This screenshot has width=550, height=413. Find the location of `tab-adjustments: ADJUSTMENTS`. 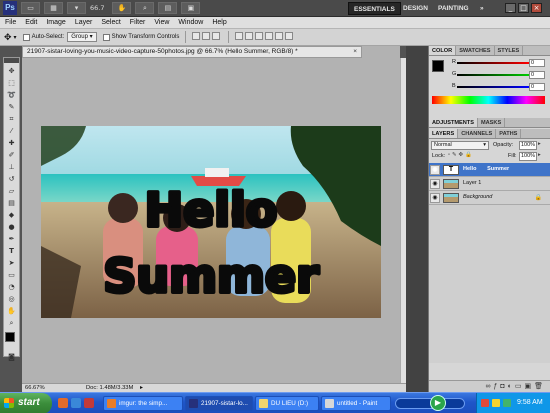

tab-adjustments: ADJUSTMENTS is located at coordinates (453, 122).